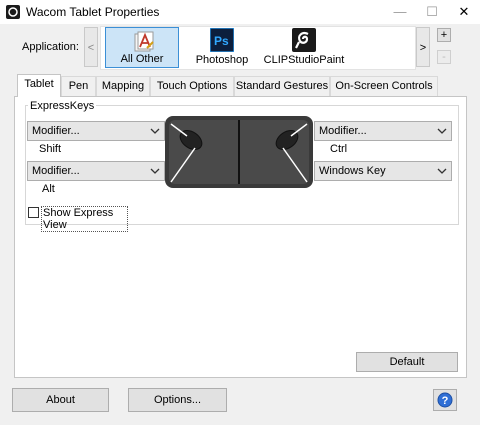 The image size is (480, 425). I want to click on add-application-button: +, so click(444, 35).